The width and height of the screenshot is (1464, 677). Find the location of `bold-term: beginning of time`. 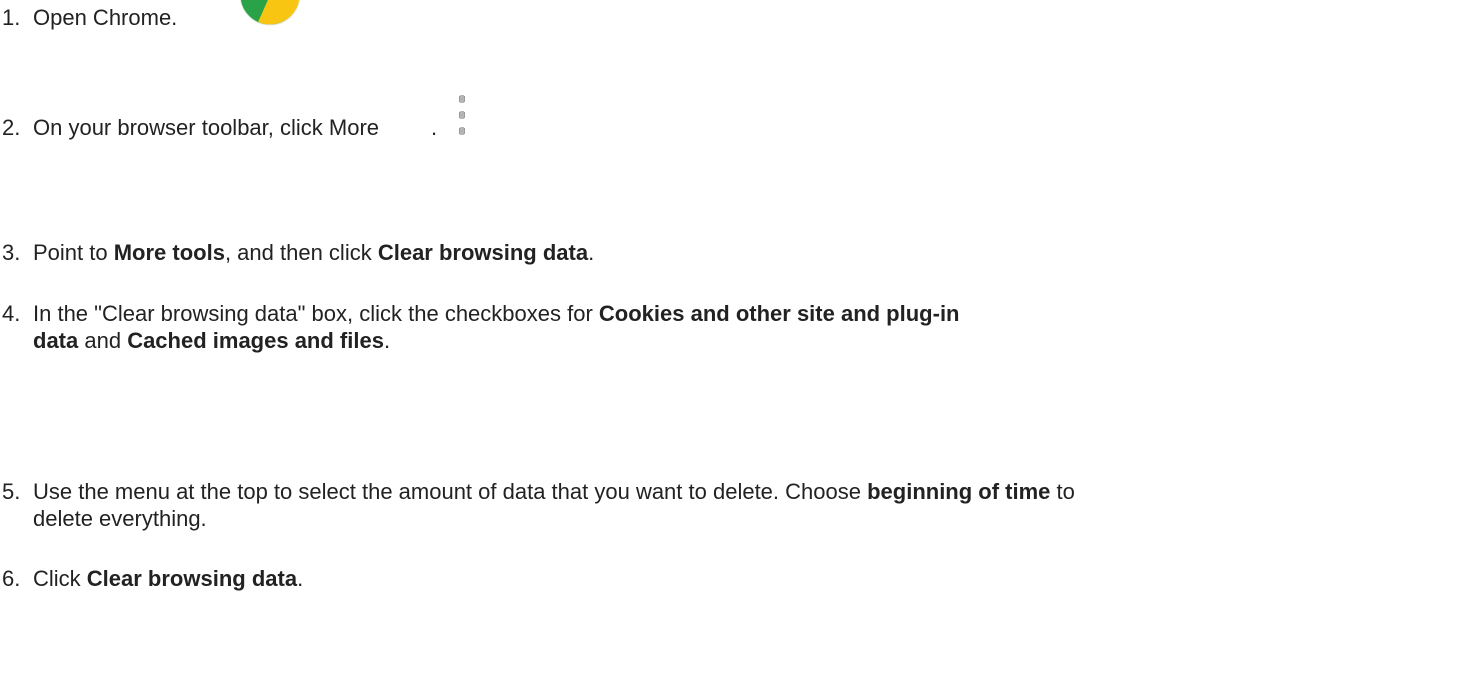

bold-term: beginning of time is located at coordinates (959, 491).